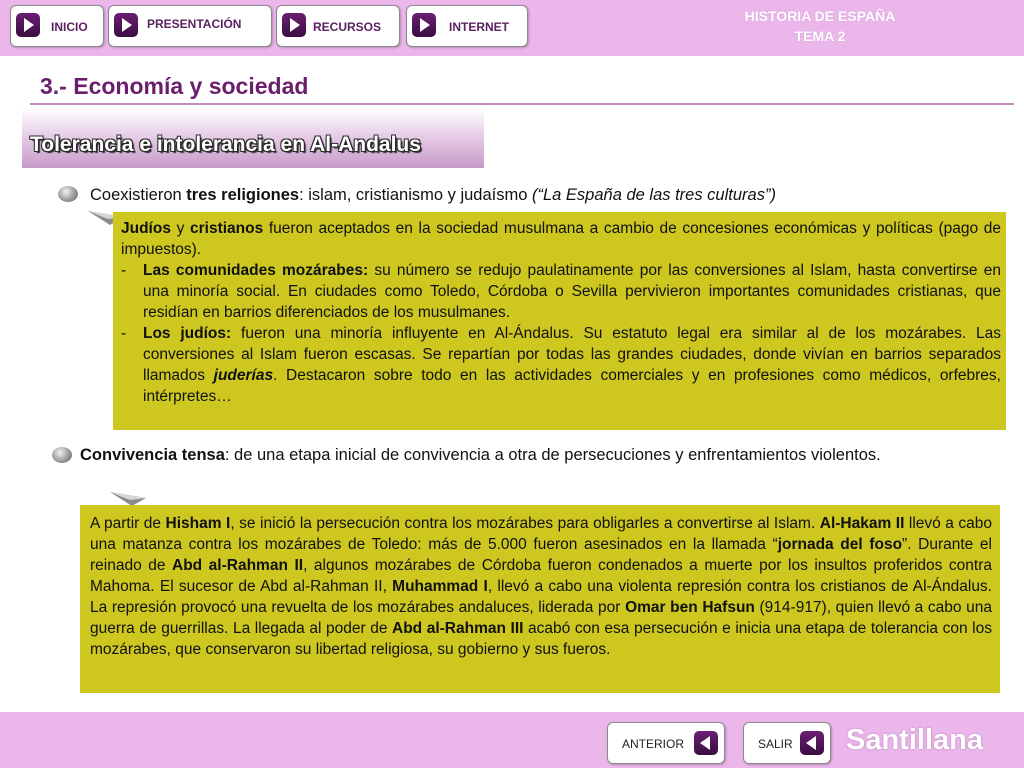  What do you see at coordinates (690, 607) in the screenshot?
I see `box2-name: Omar ben Hafsun` at bounding box center [690, 607].